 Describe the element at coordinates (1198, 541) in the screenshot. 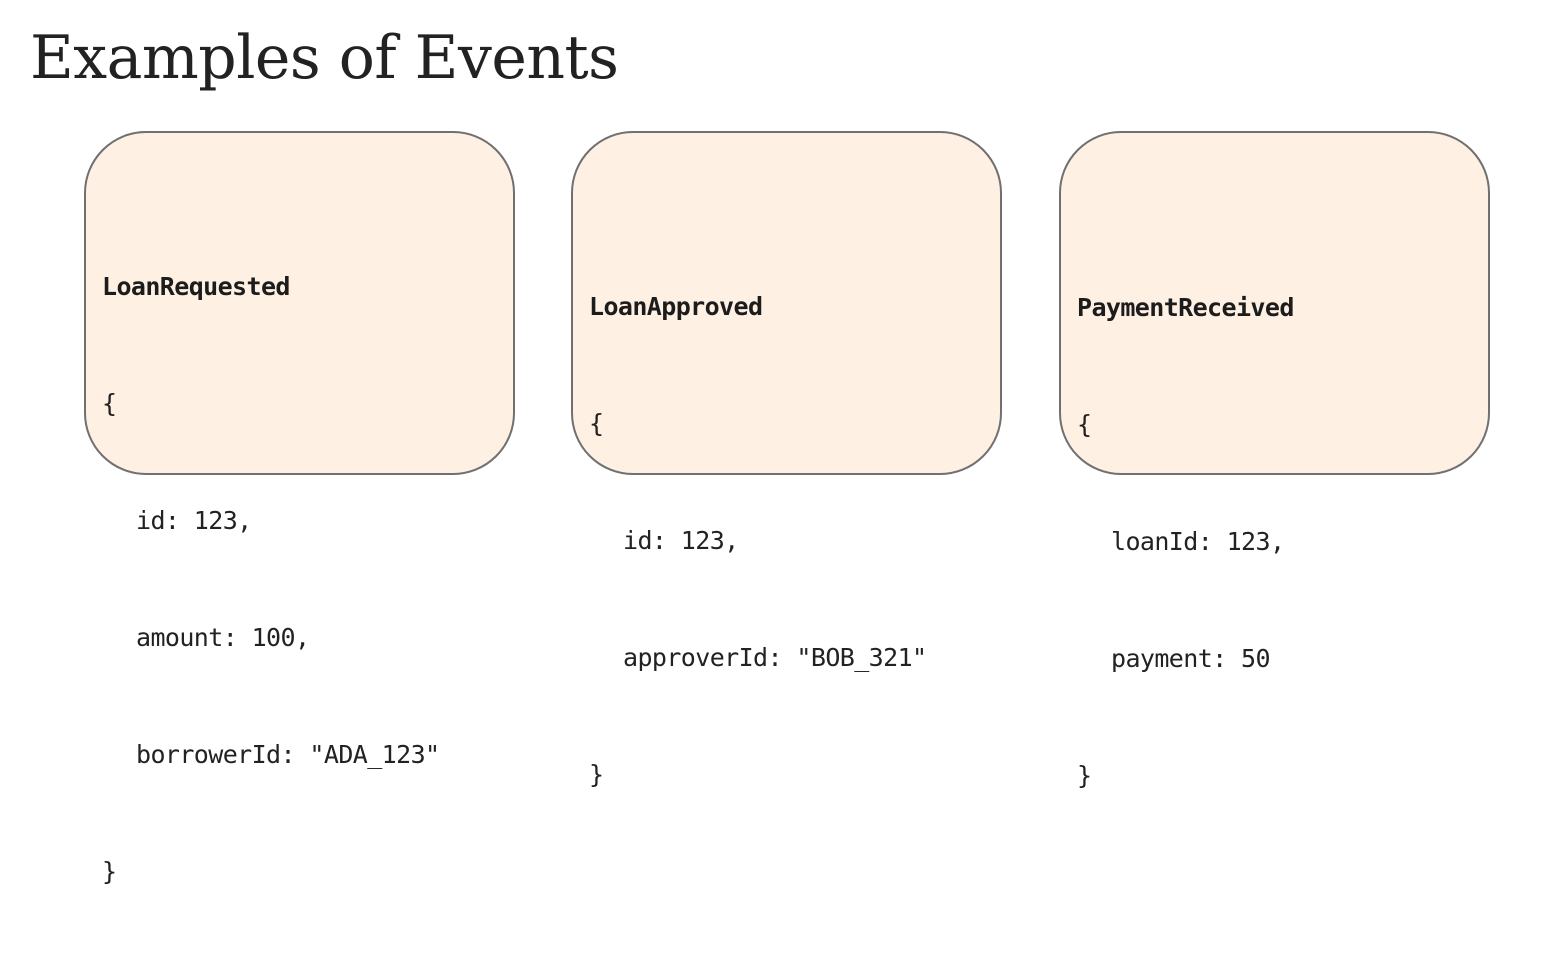

I see `field-line: loanId: 123,` at that location.